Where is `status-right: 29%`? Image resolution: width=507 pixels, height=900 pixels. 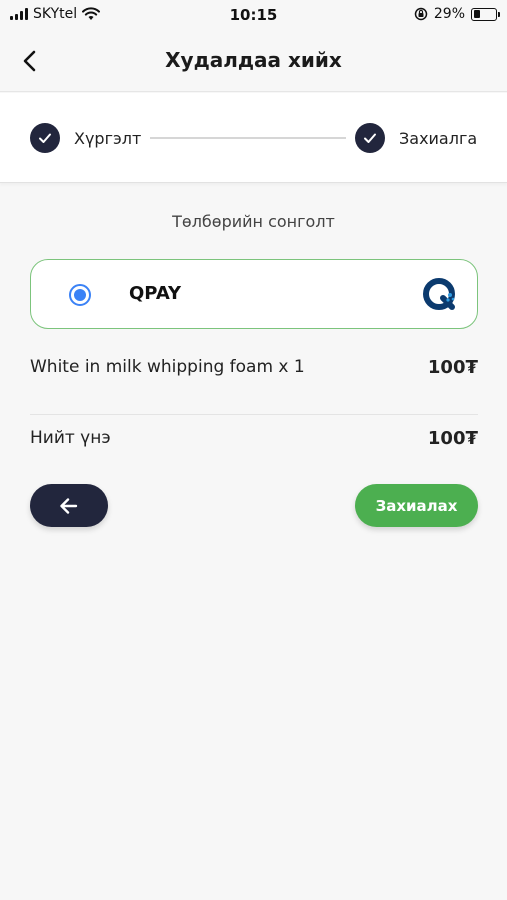 status-right: 29% is located at coordinates (457, 14).